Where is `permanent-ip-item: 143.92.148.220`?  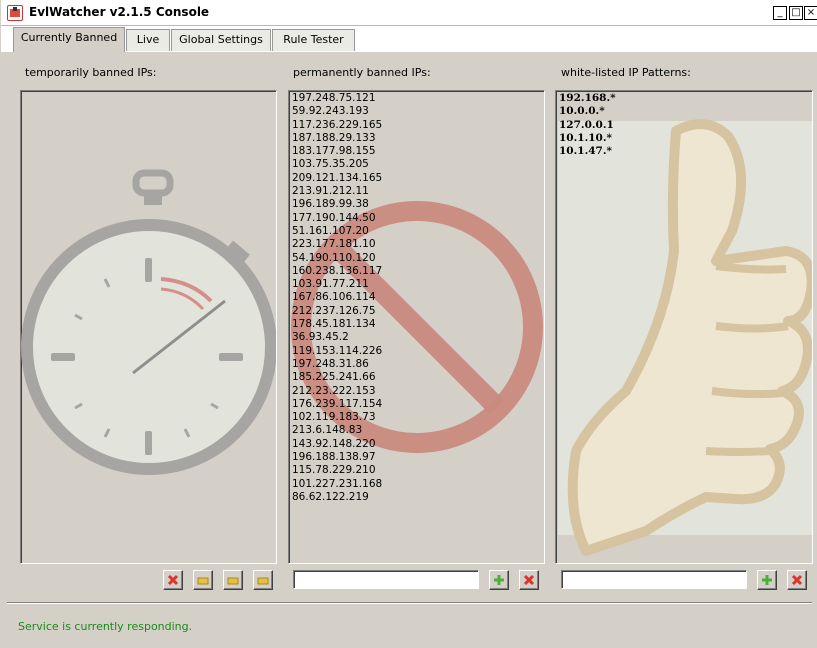 permanent-ip-item: 143.92.148.220 is located at coordinates (336, 444).